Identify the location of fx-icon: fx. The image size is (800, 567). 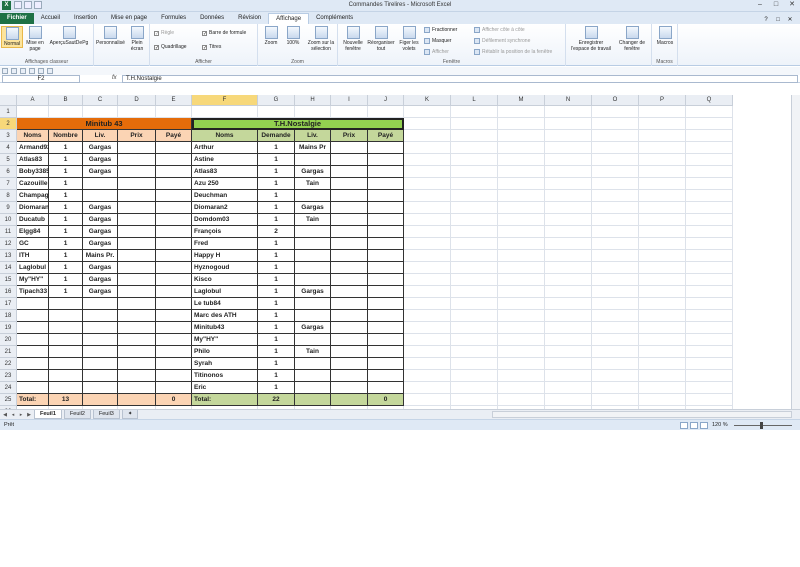
(114, 78).